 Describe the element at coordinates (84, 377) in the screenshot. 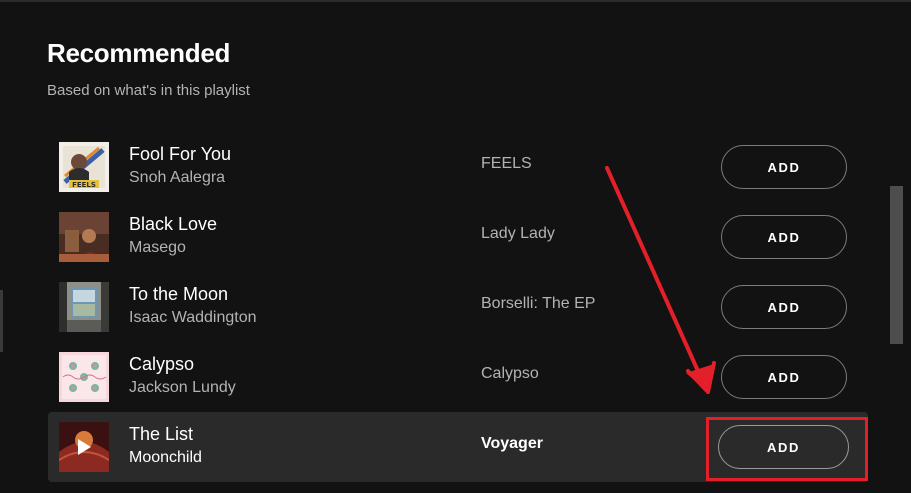

I see `album-art-calypso` at that location.